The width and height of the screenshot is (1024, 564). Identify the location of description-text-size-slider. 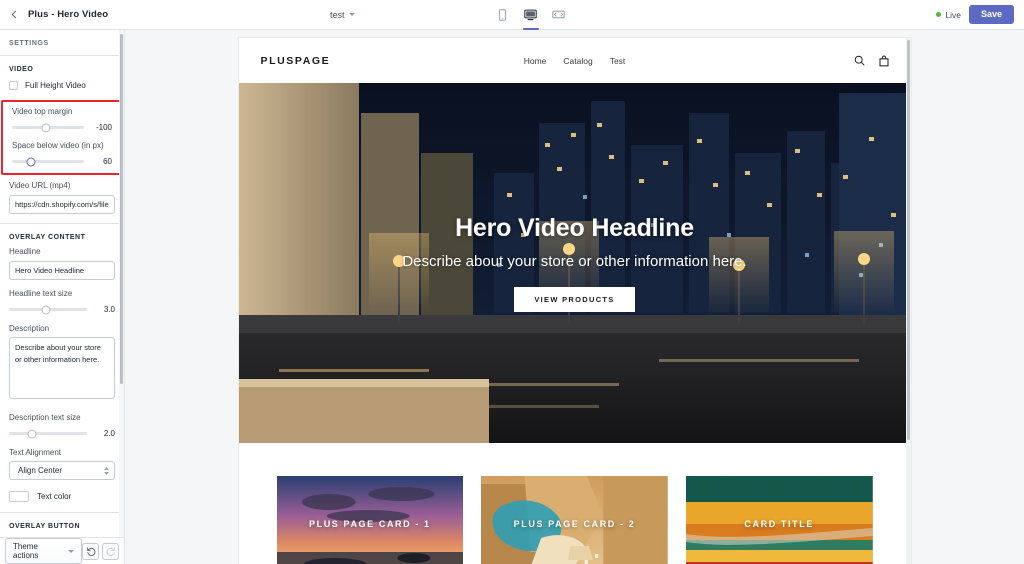
(48, 433).